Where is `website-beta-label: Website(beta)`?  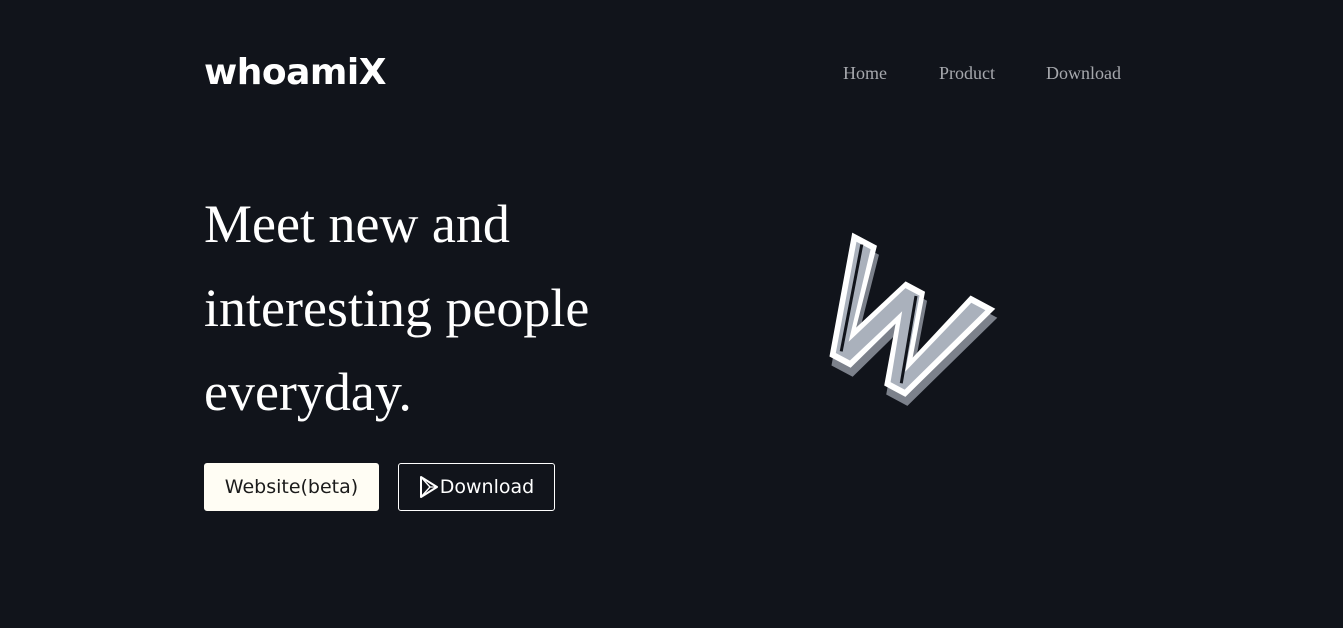
website-beta-label: Website(beta) is located at coordinates (291, 487).